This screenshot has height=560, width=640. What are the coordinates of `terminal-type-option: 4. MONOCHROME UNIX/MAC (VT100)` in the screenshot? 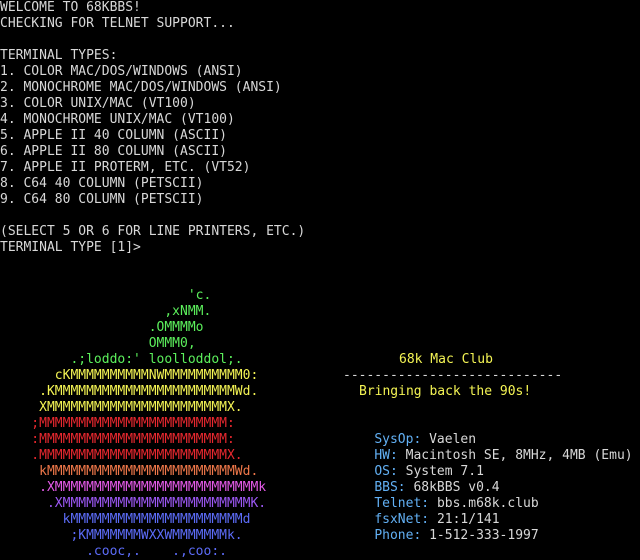 It's located at (117, 119).